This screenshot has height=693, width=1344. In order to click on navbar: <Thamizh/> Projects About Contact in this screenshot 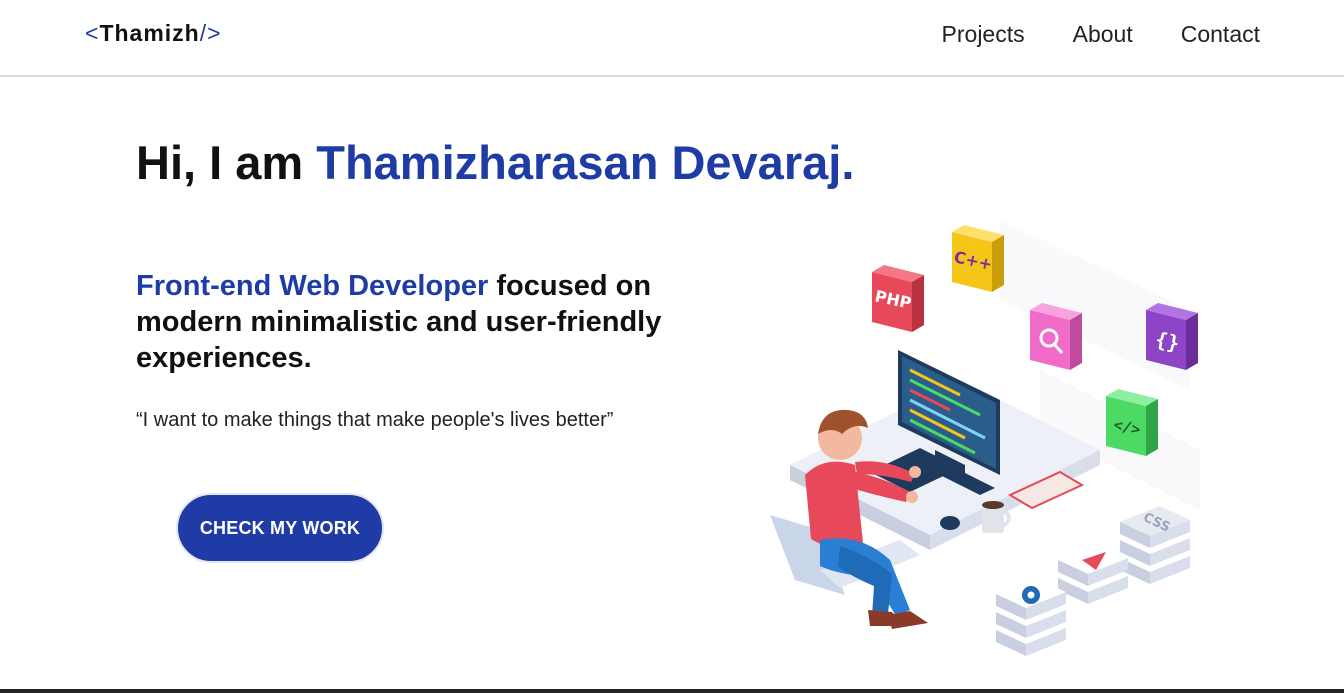, I will do `click(672, 38)`.